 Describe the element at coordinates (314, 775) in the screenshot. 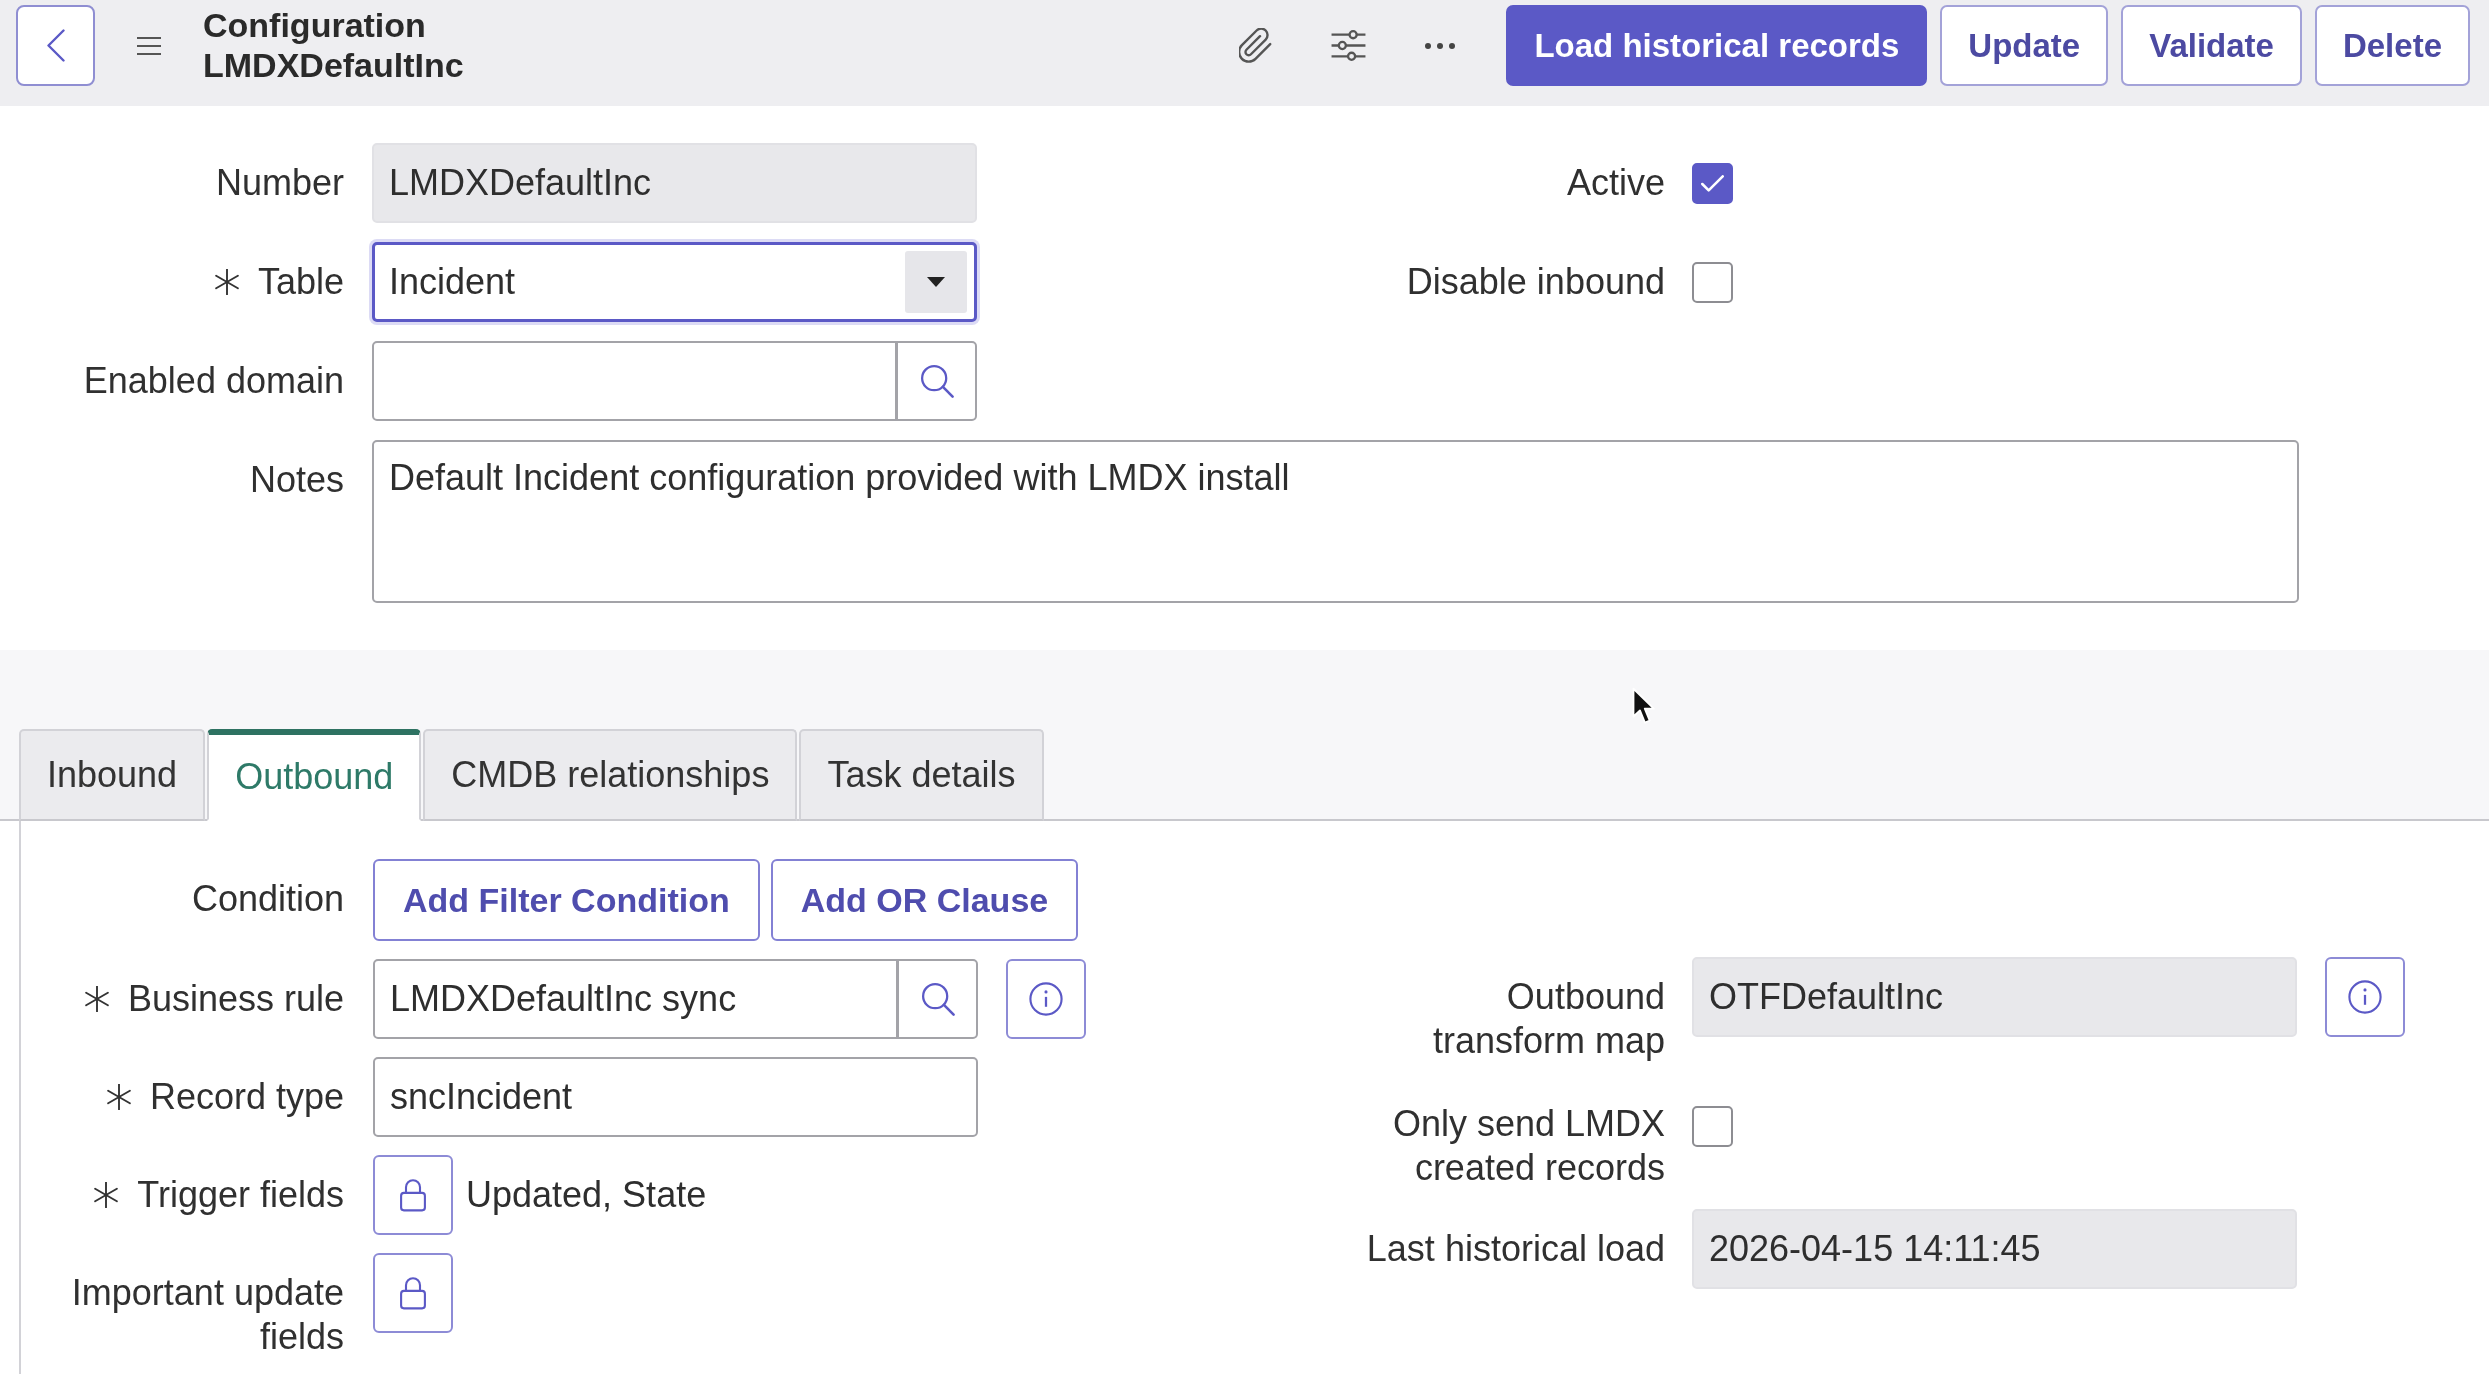

I see `tab: Outbound` at that location.